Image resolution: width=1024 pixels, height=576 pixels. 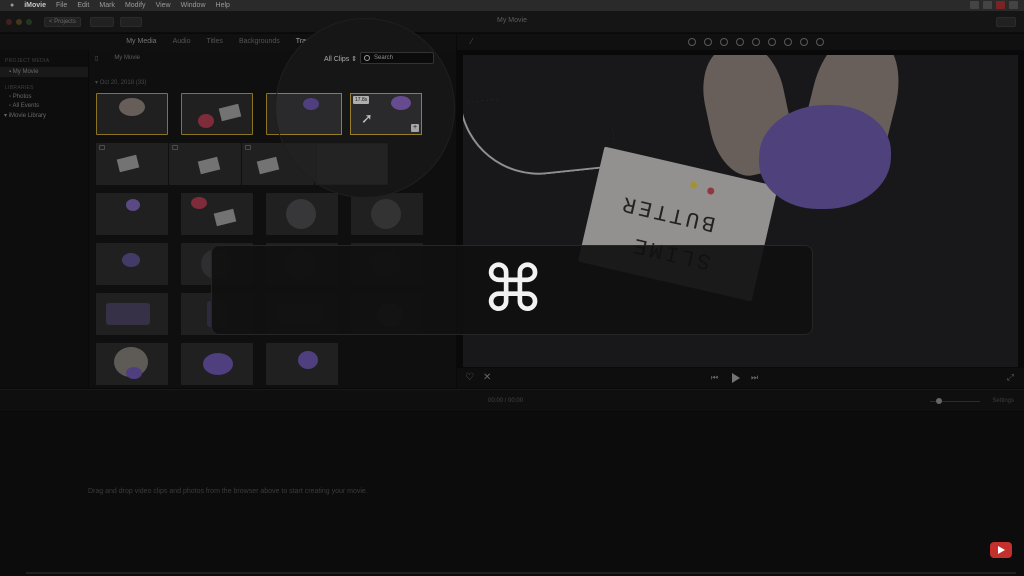 I want to click on color-balance-icon, so click(x=692, y=42).